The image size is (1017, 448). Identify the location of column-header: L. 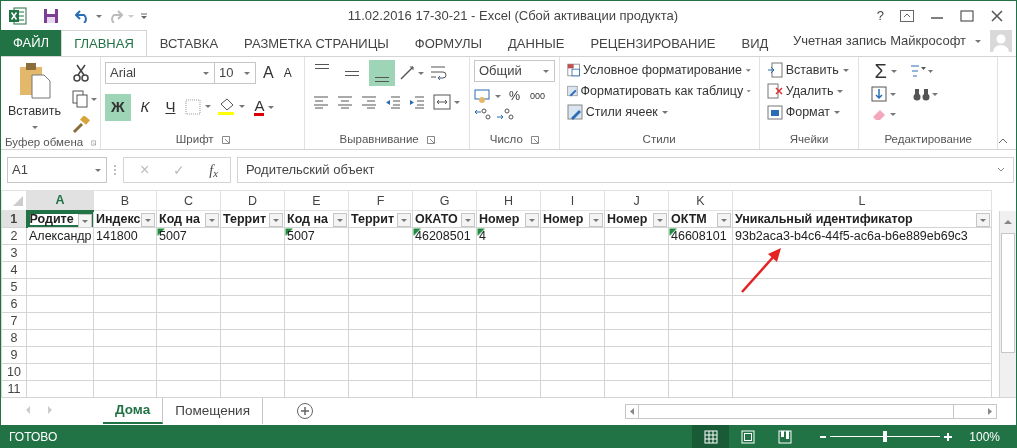
(862, 200).